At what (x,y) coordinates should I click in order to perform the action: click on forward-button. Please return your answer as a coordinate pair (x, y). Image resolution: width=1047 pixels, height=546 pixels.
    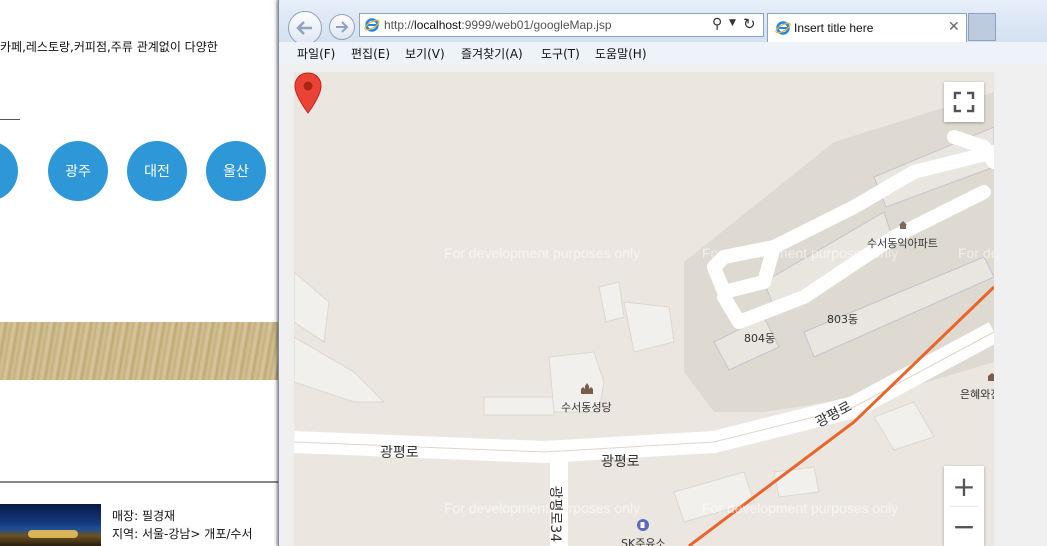
    Looking at the image, I should click on (342, 27).